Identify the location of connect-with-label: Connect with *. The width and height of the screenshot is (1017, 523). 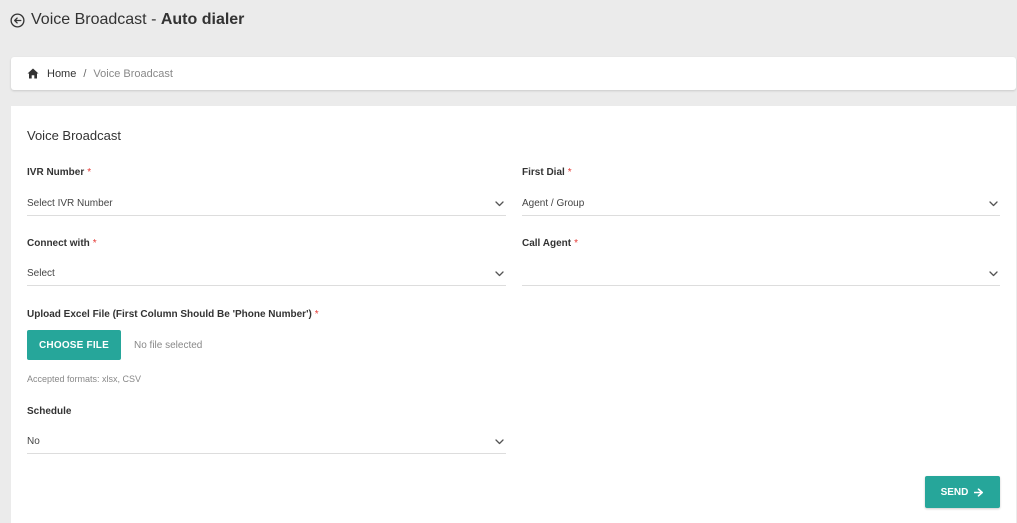
(62, 243).